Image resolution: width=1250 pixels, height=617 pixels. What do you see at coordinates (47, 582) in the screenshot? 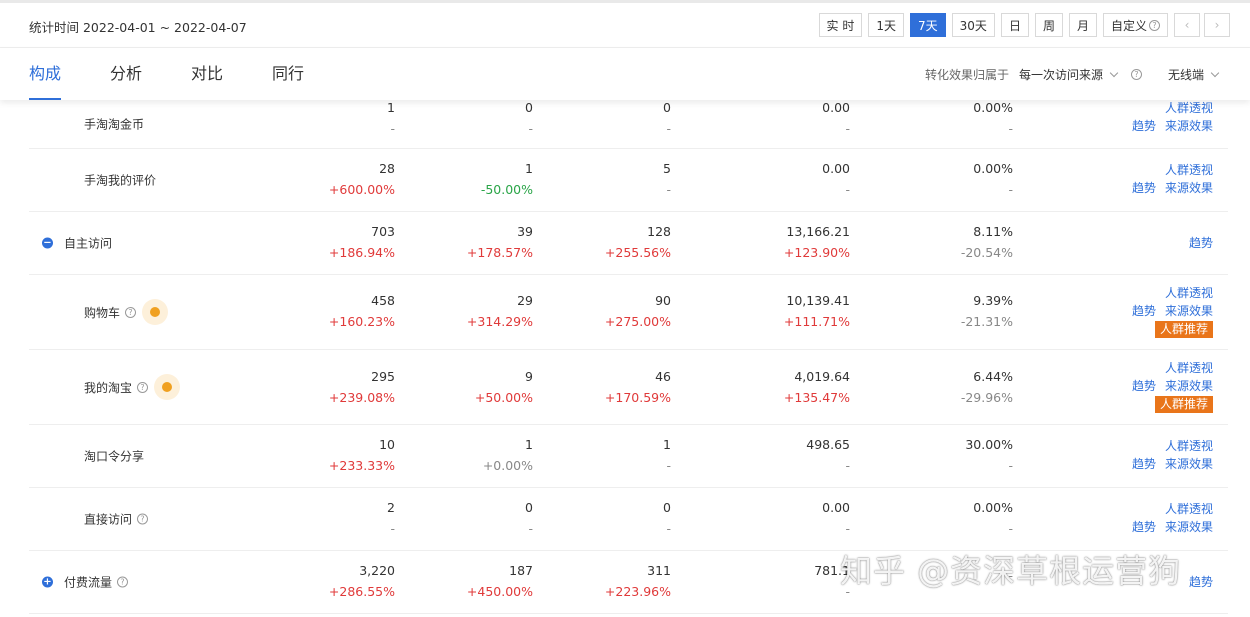
I see `expand-icon: +` at bounding box center [47, 582].